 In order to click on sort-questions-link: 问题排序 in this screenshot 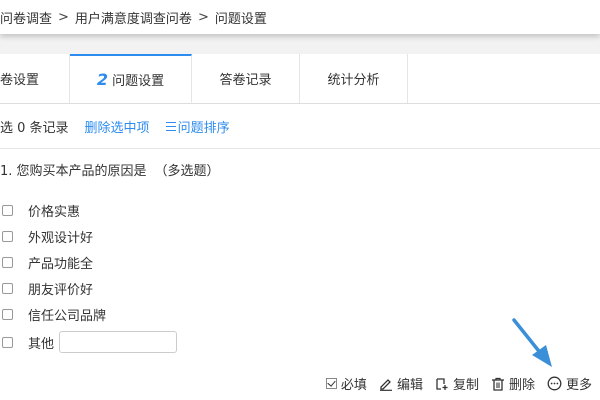, I will do `click(197, 126)`.